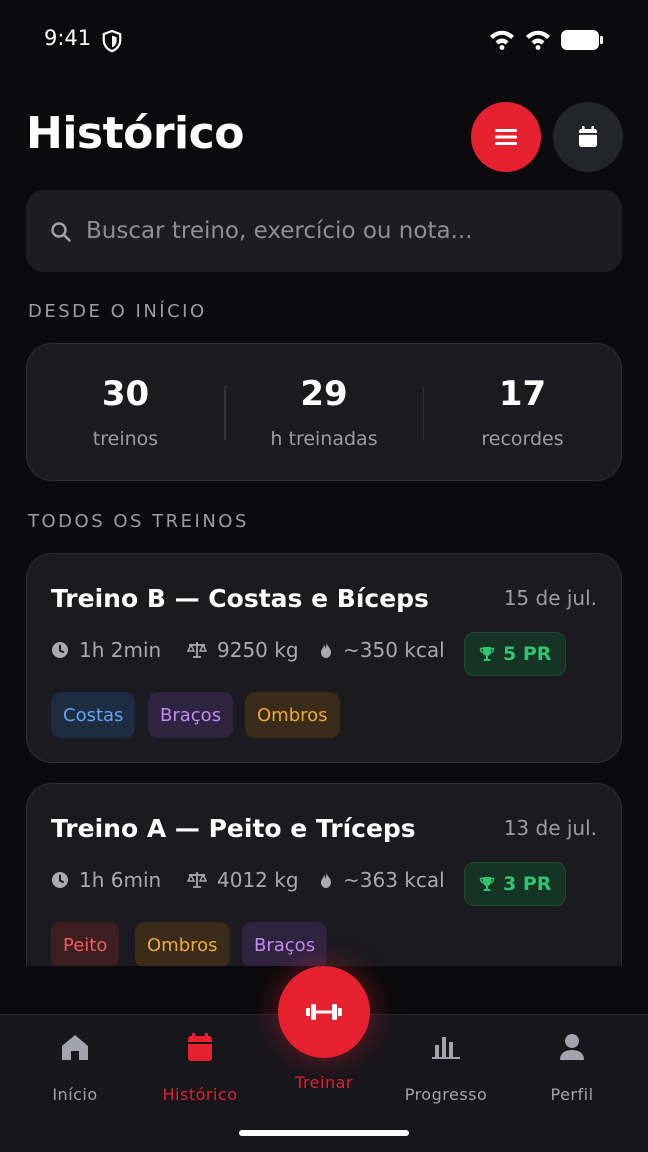  What do you see at coordinates (446, 1094) in the screenshot?
I see `nav-label: Progresso` at bounding box center [446, 1094].